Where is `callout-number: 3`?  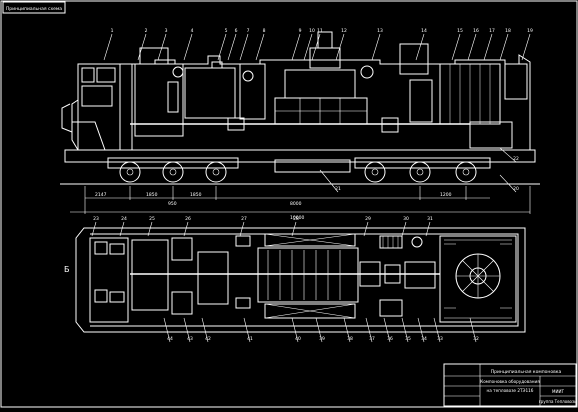 callout-number: 3 is located at coordinates (166, 31).